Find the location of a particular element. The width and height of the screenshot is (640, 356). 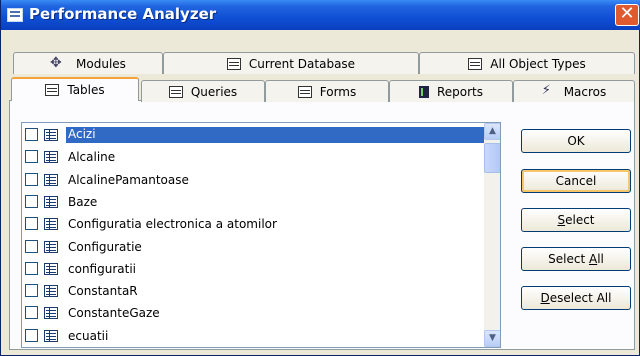

tab-tables: Tables is located at coordinates (75, 89).